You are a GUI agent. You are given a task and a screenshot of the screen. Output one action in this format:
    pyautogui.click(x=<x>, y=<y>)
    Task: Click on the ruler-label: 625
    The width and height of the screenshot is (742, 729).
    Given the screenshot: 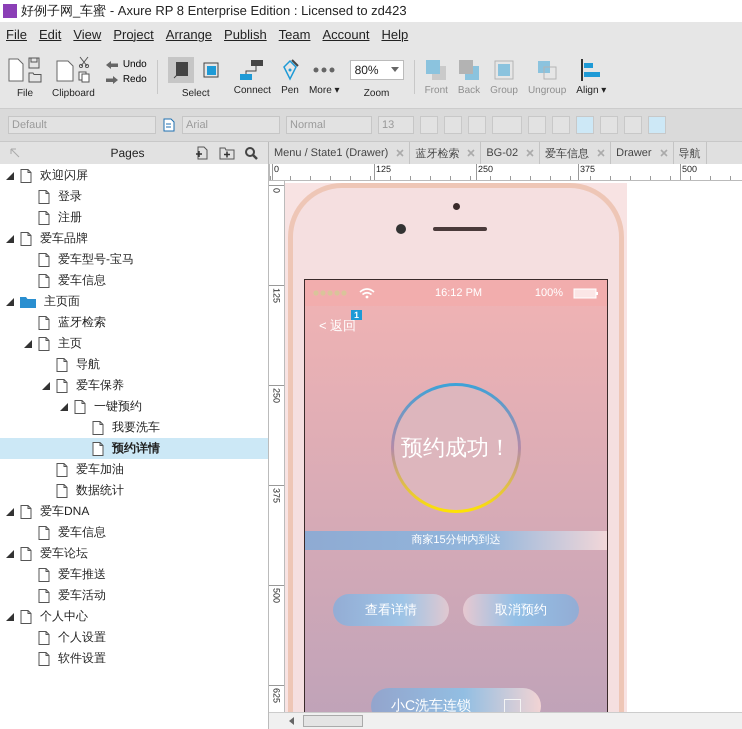 What is the action you would take?
    pyautogui.click(x=277, y=696)
    